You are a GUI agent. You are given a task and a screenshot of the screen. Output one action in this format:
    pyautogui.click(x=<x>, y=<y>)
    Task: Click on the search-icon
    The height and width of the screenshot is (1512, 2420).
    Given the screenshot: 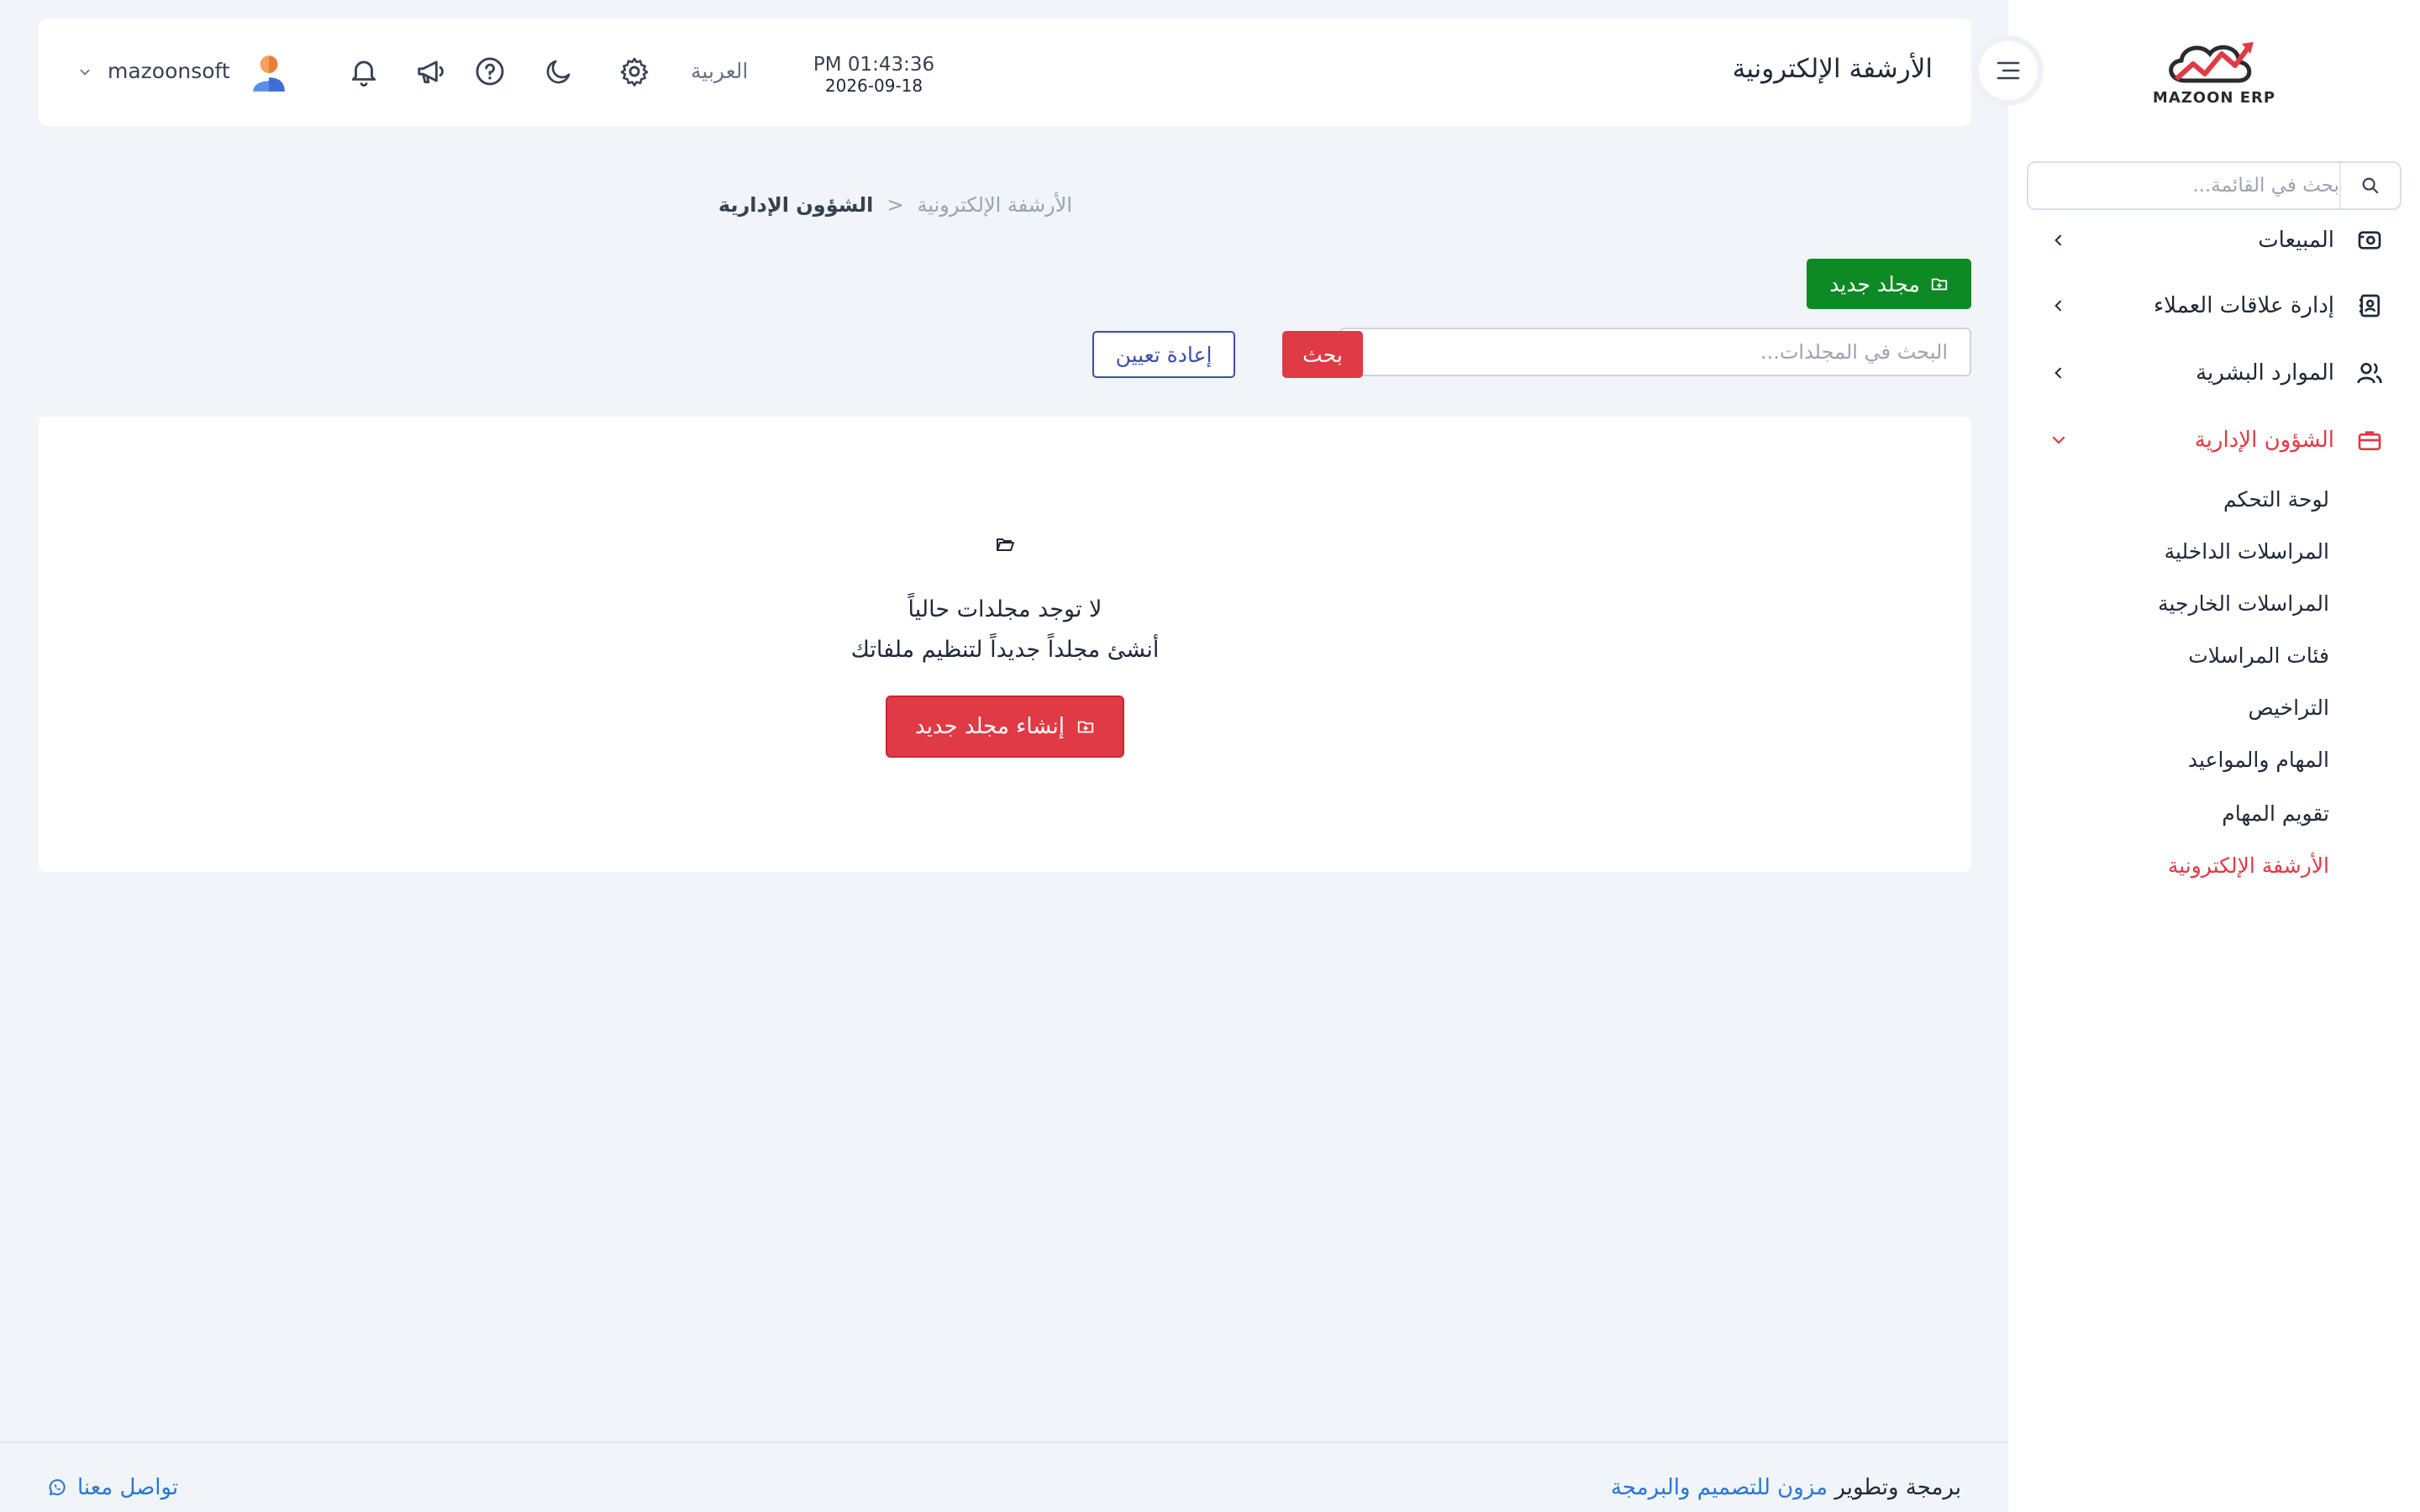 What is the action you would take?
    pyautogui.click(x=2370, y=185)
    